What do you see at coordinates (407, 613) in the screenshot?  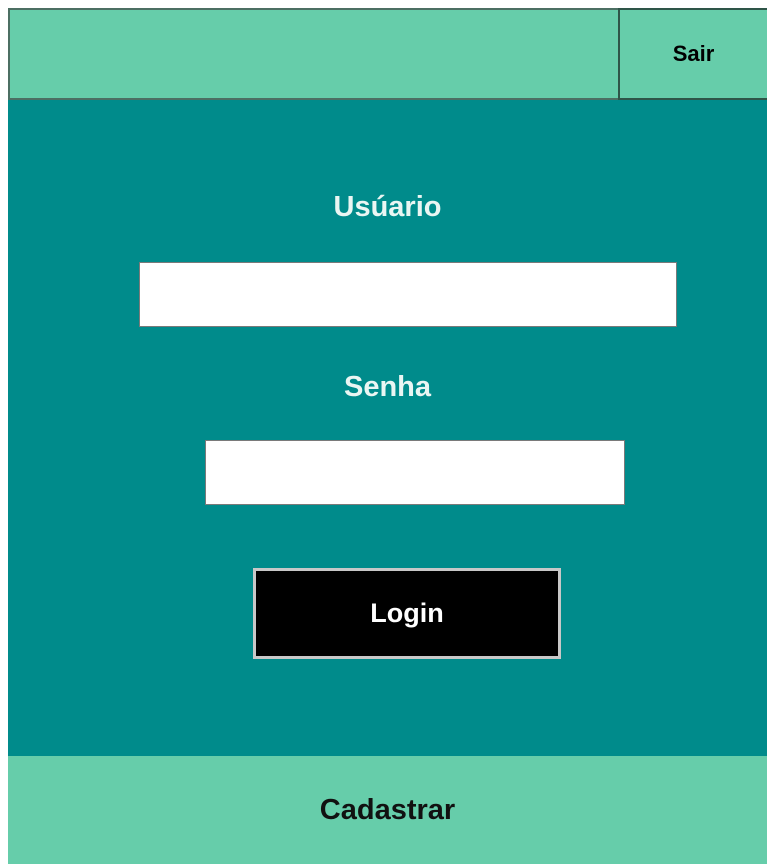 I see `login-button: Login` at bounding box center [407, 613].